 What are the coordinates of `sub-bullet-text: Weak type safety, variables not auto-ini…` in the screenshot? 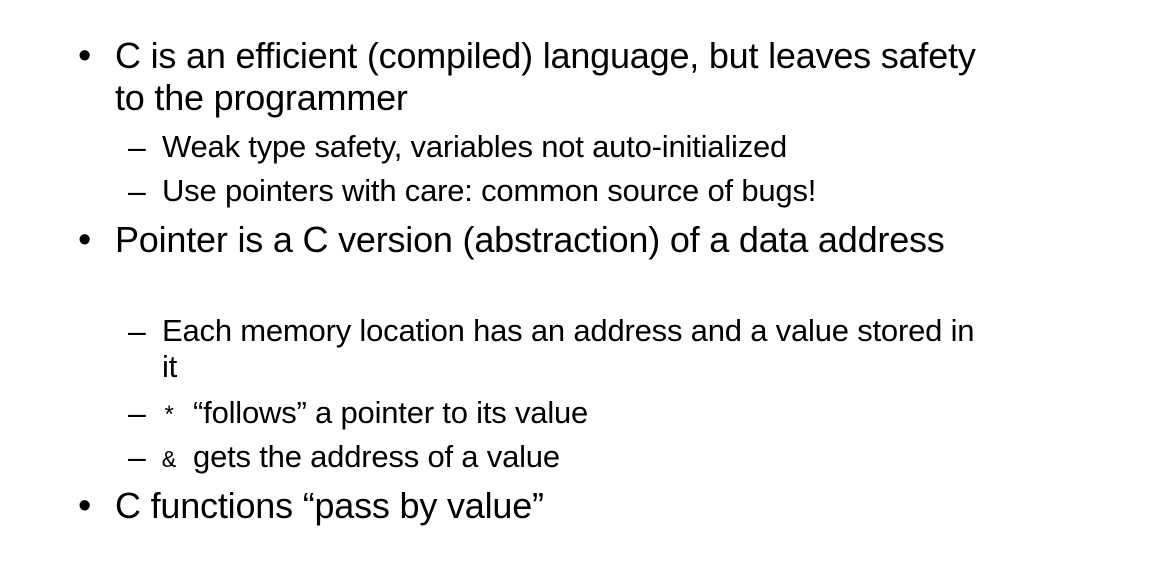 It's located at (475, 146).